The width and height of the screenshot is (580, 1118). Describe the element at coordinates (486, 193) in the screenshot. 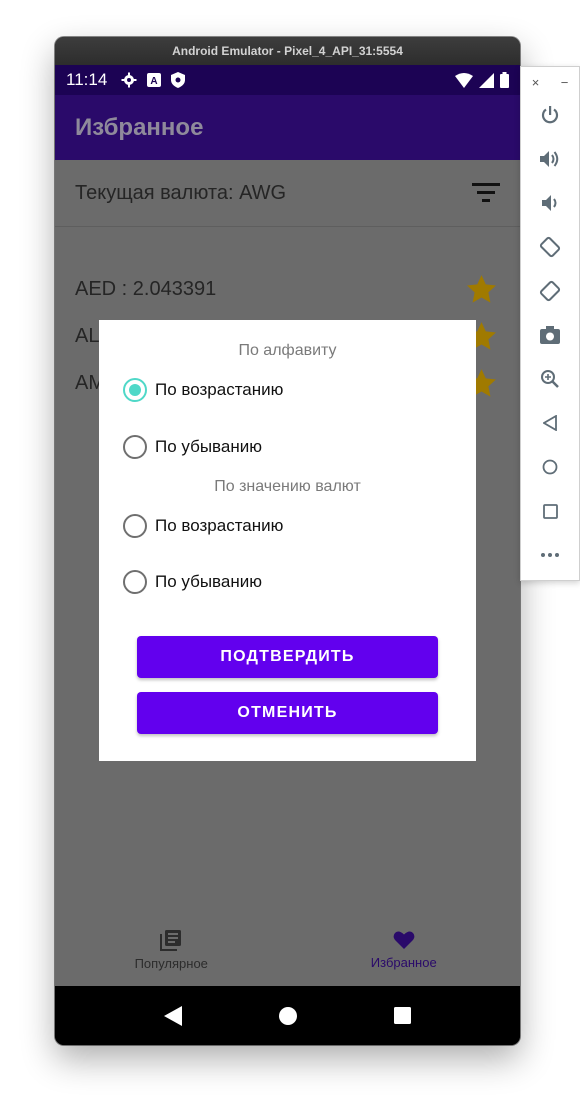

I see `filter-icon` at that location.